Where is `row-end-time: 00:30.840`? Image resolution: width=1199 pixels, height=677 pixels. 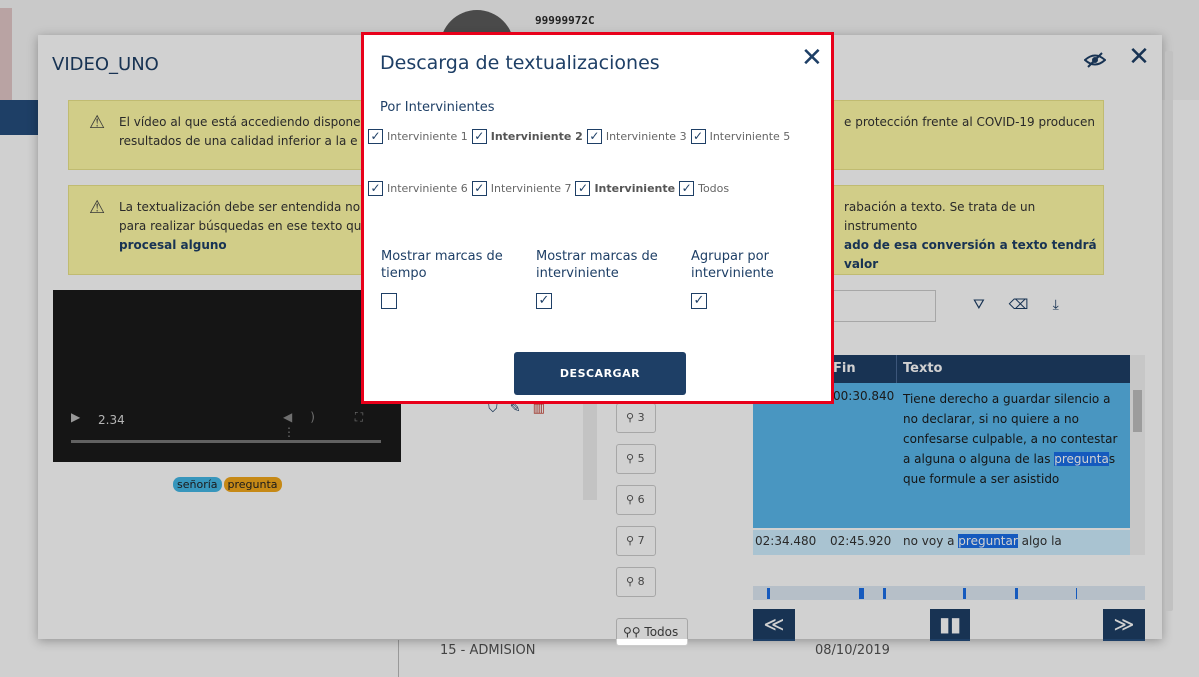
row-end-time: 00:30.840 is located at coordinates (864, 396).